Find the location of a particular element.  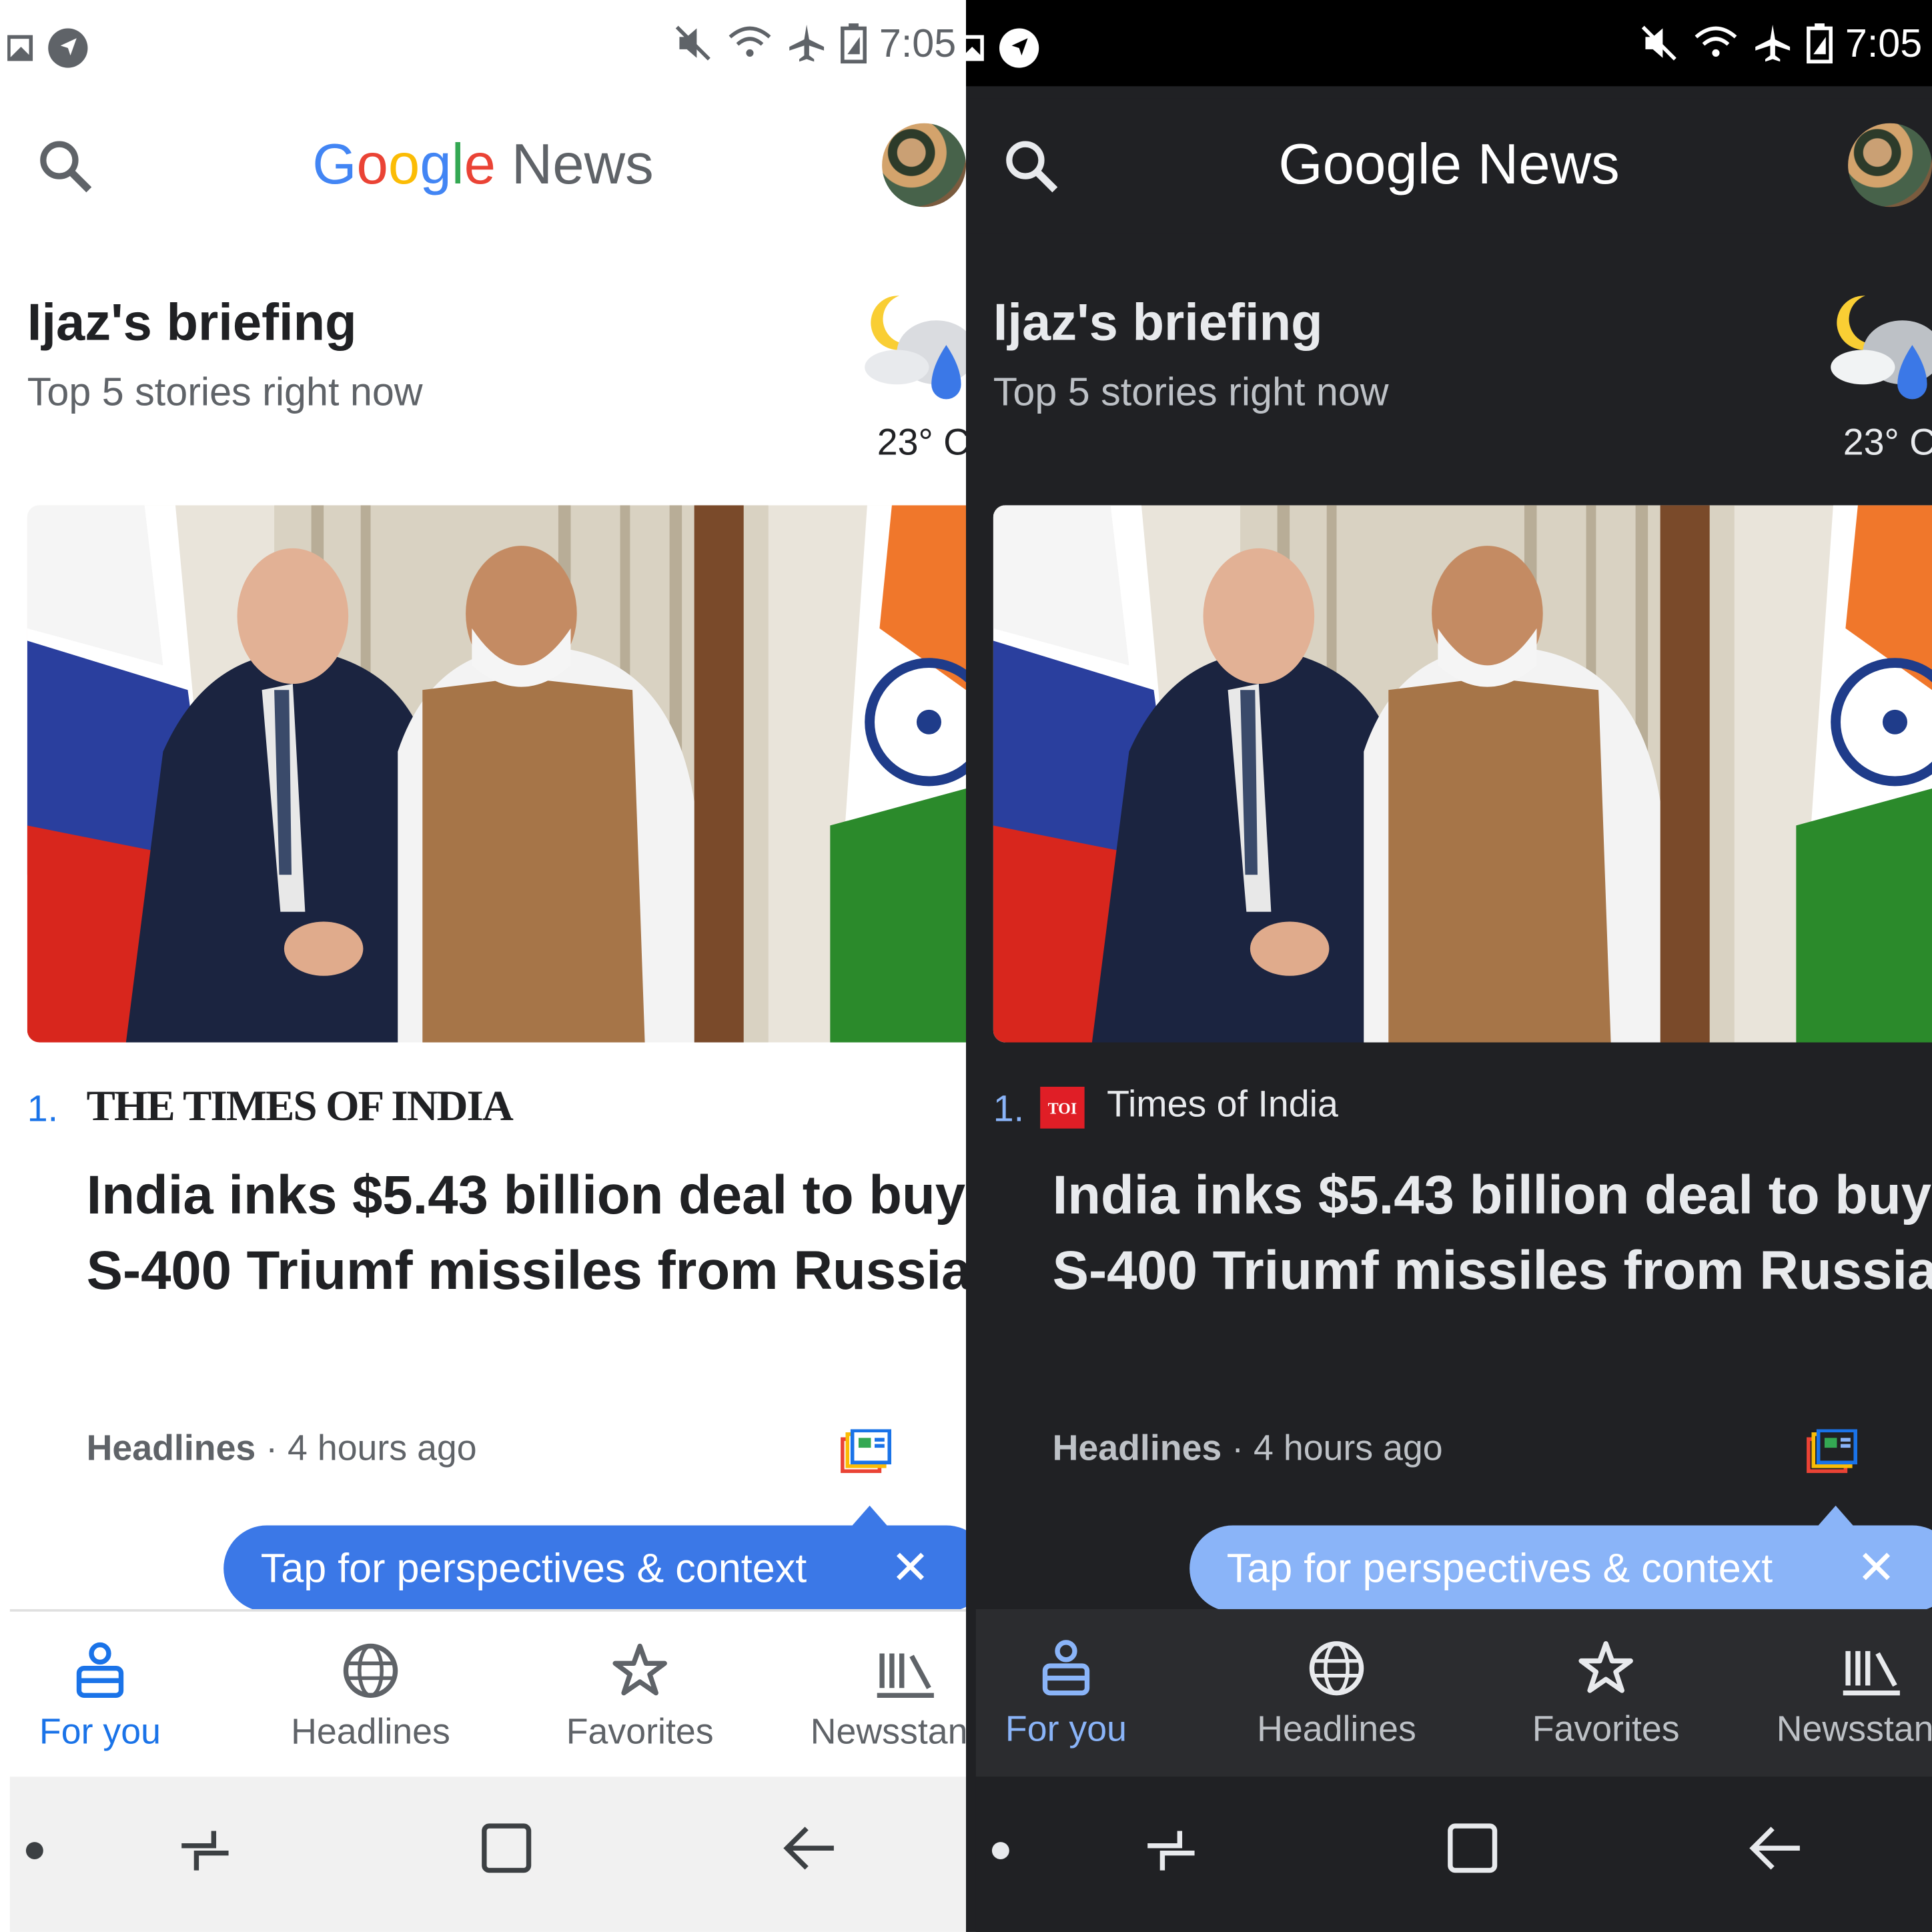

tooltip-arrow is located at coordinates (1836, 1515).